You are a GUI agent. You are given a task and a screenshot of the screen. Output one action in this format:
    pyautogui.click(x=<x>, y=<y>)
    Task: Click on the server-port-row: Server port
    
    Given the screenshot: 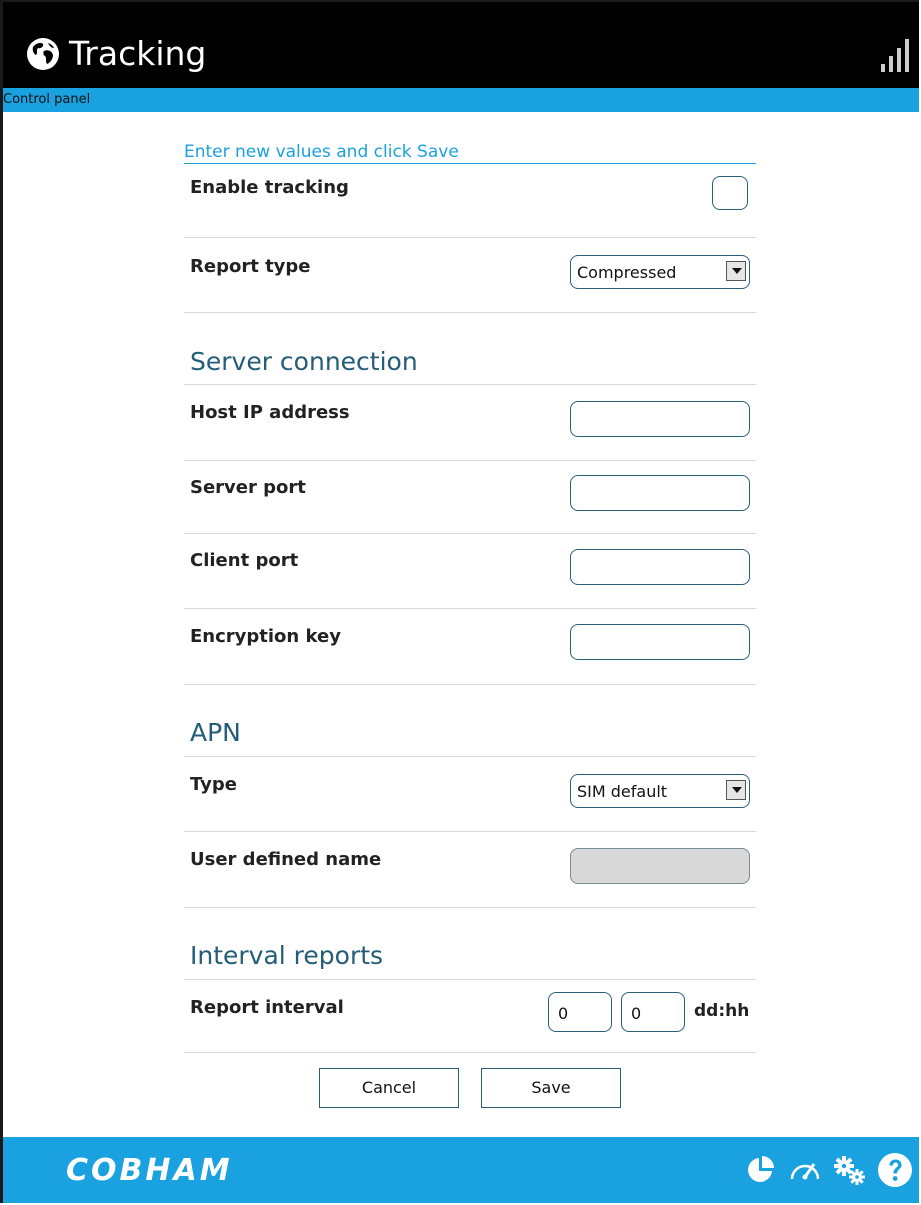 What is the action you would take?
    pyautogui.click(x=470, y=497)
    